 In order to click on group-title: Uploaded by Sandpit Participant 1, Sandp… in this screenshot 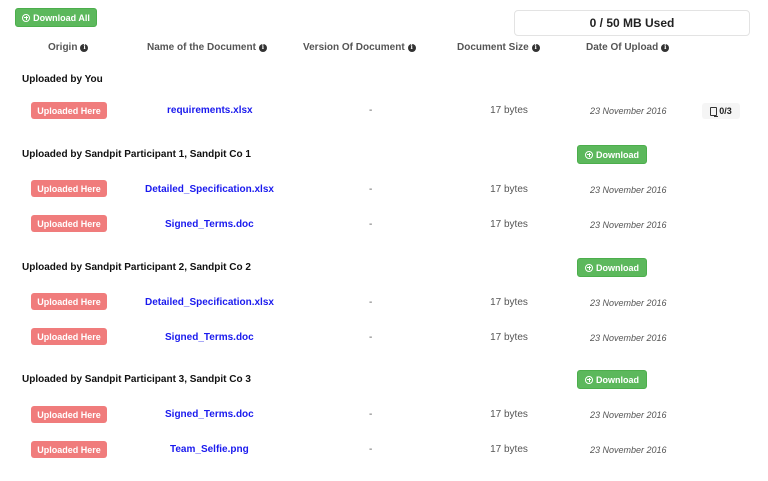, I will do `click(136, 154)`.